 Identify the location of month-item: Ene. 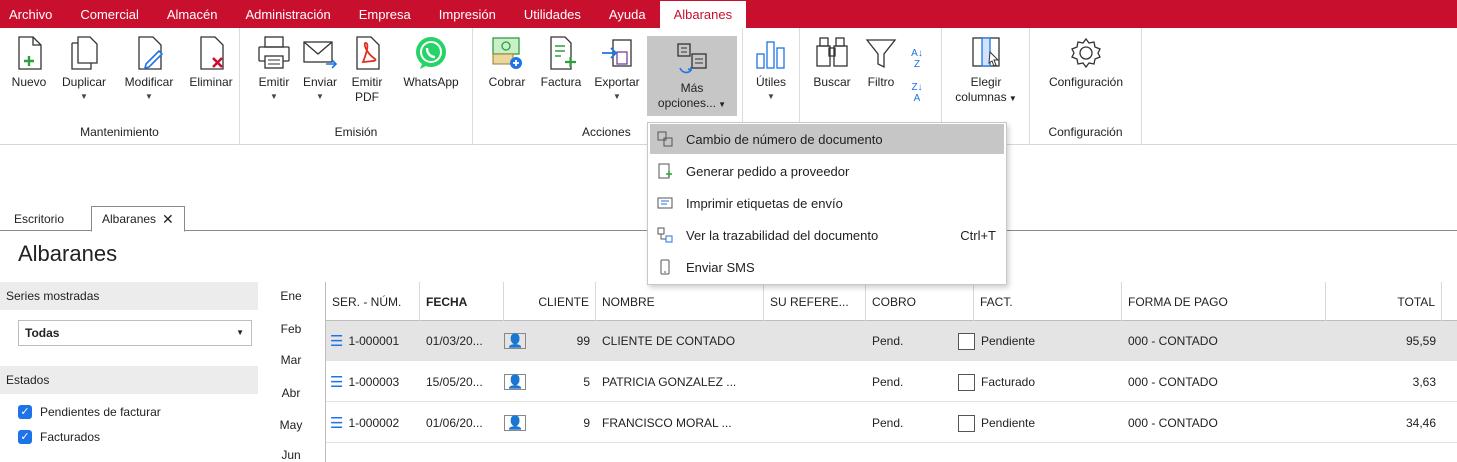
(291, 296).